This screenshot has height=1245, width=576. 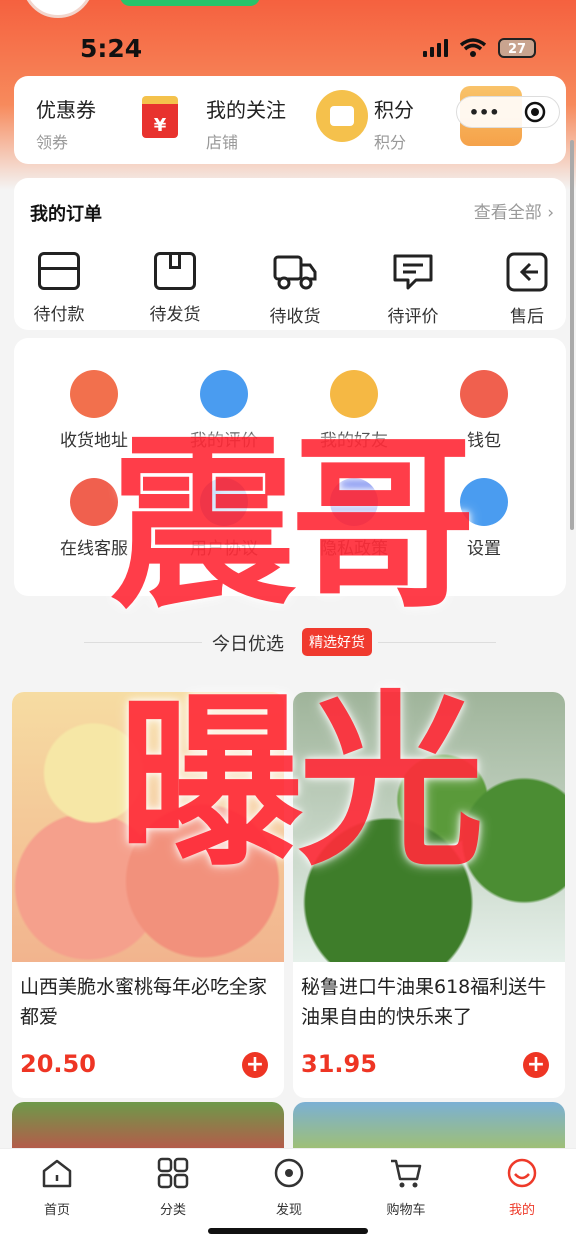 I want to click on headset-icon, so click(x=94, y=502).